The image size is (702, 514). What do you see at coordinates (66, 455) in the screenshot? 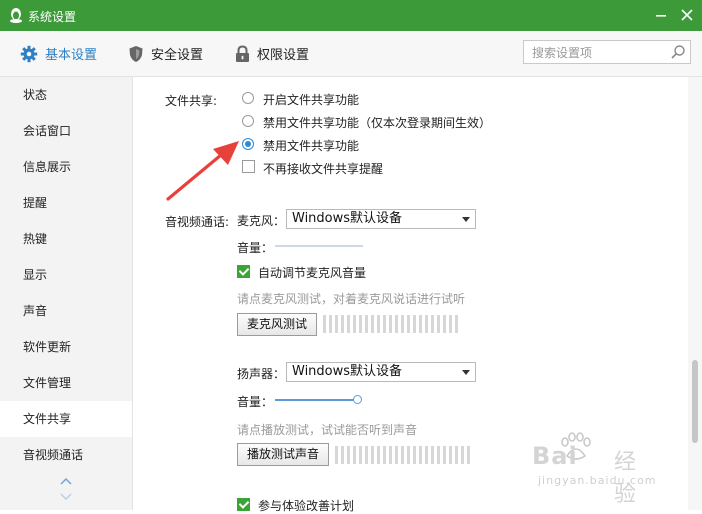
I see `sidebar-item-av-call: 音视频通话` at bounding box center [66, 455].